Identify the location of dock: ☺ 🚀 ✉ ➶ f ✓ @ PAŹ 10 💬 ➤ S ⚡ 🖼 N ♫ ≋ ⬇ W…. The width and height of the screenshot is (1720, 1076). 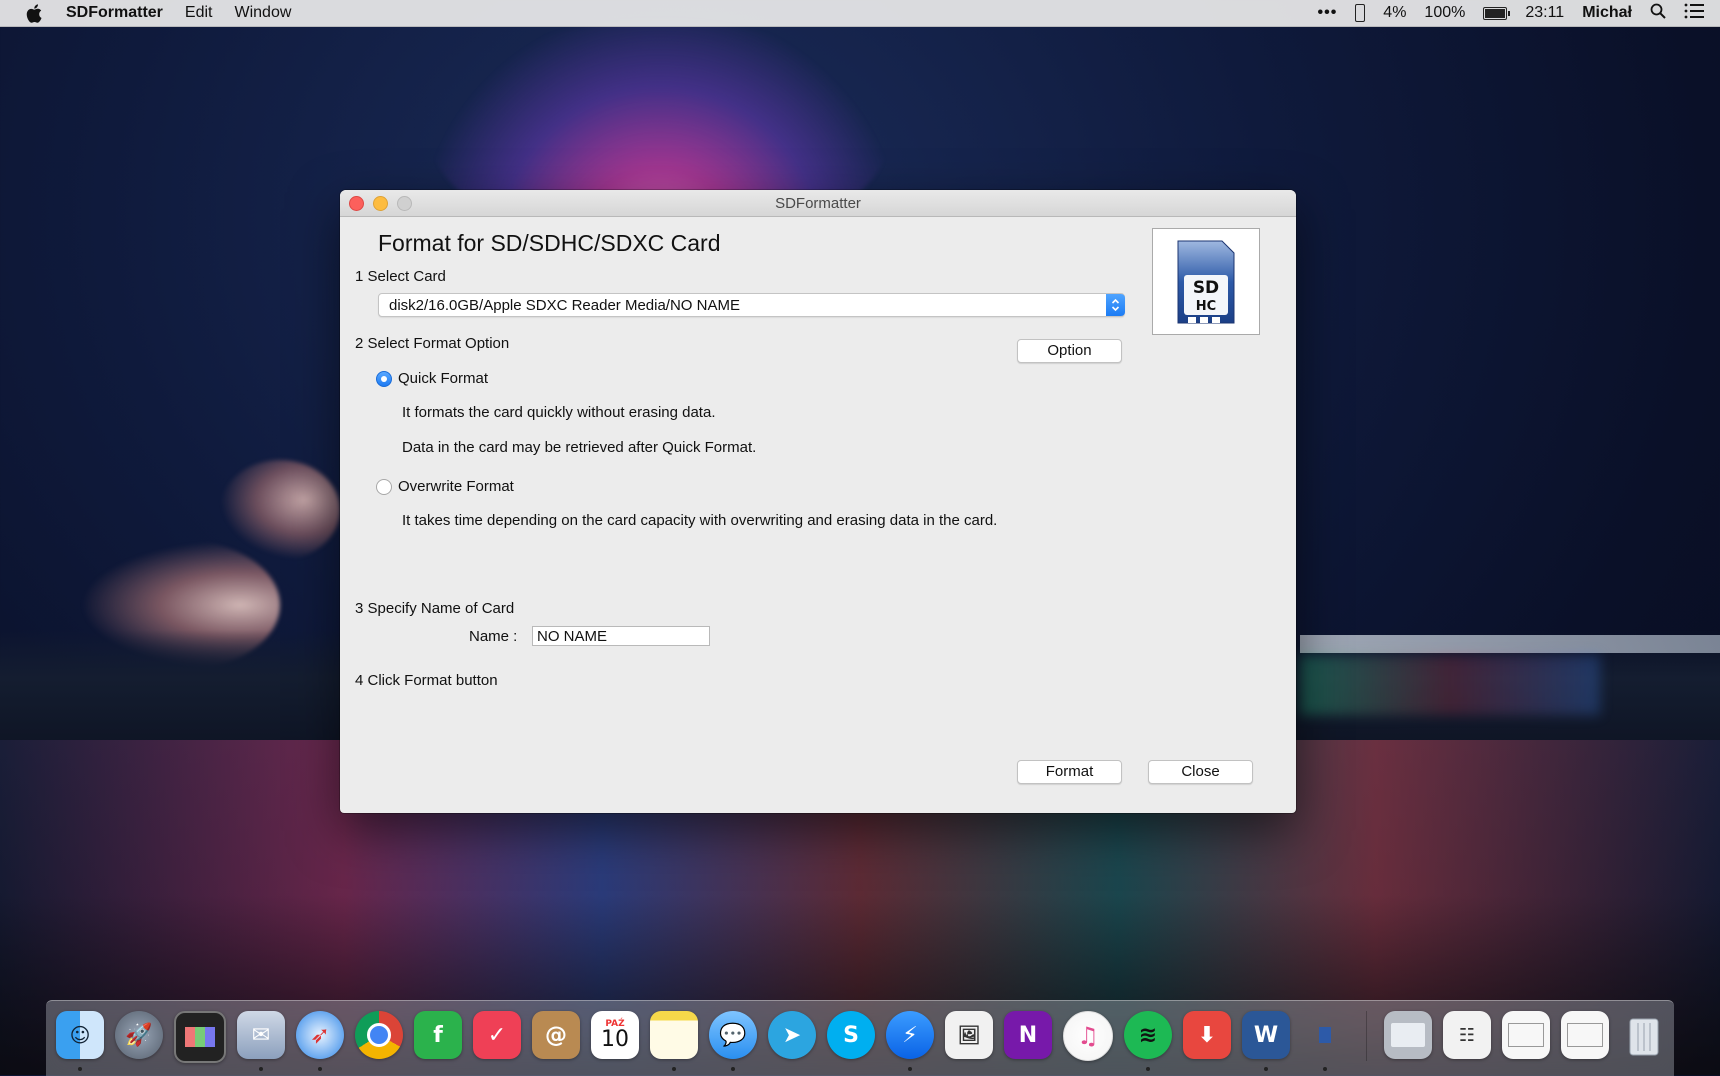
(860, 1038).